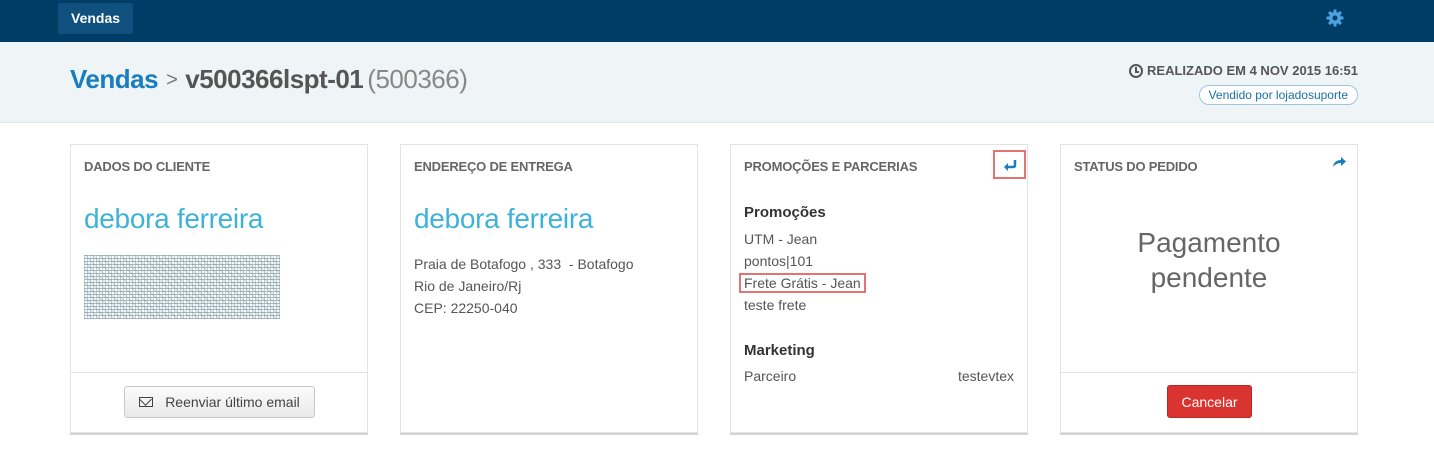 Image resolution: width=1434 pixels, height=460 pixels. I want to click on envelope-icon, so click(146, 402).